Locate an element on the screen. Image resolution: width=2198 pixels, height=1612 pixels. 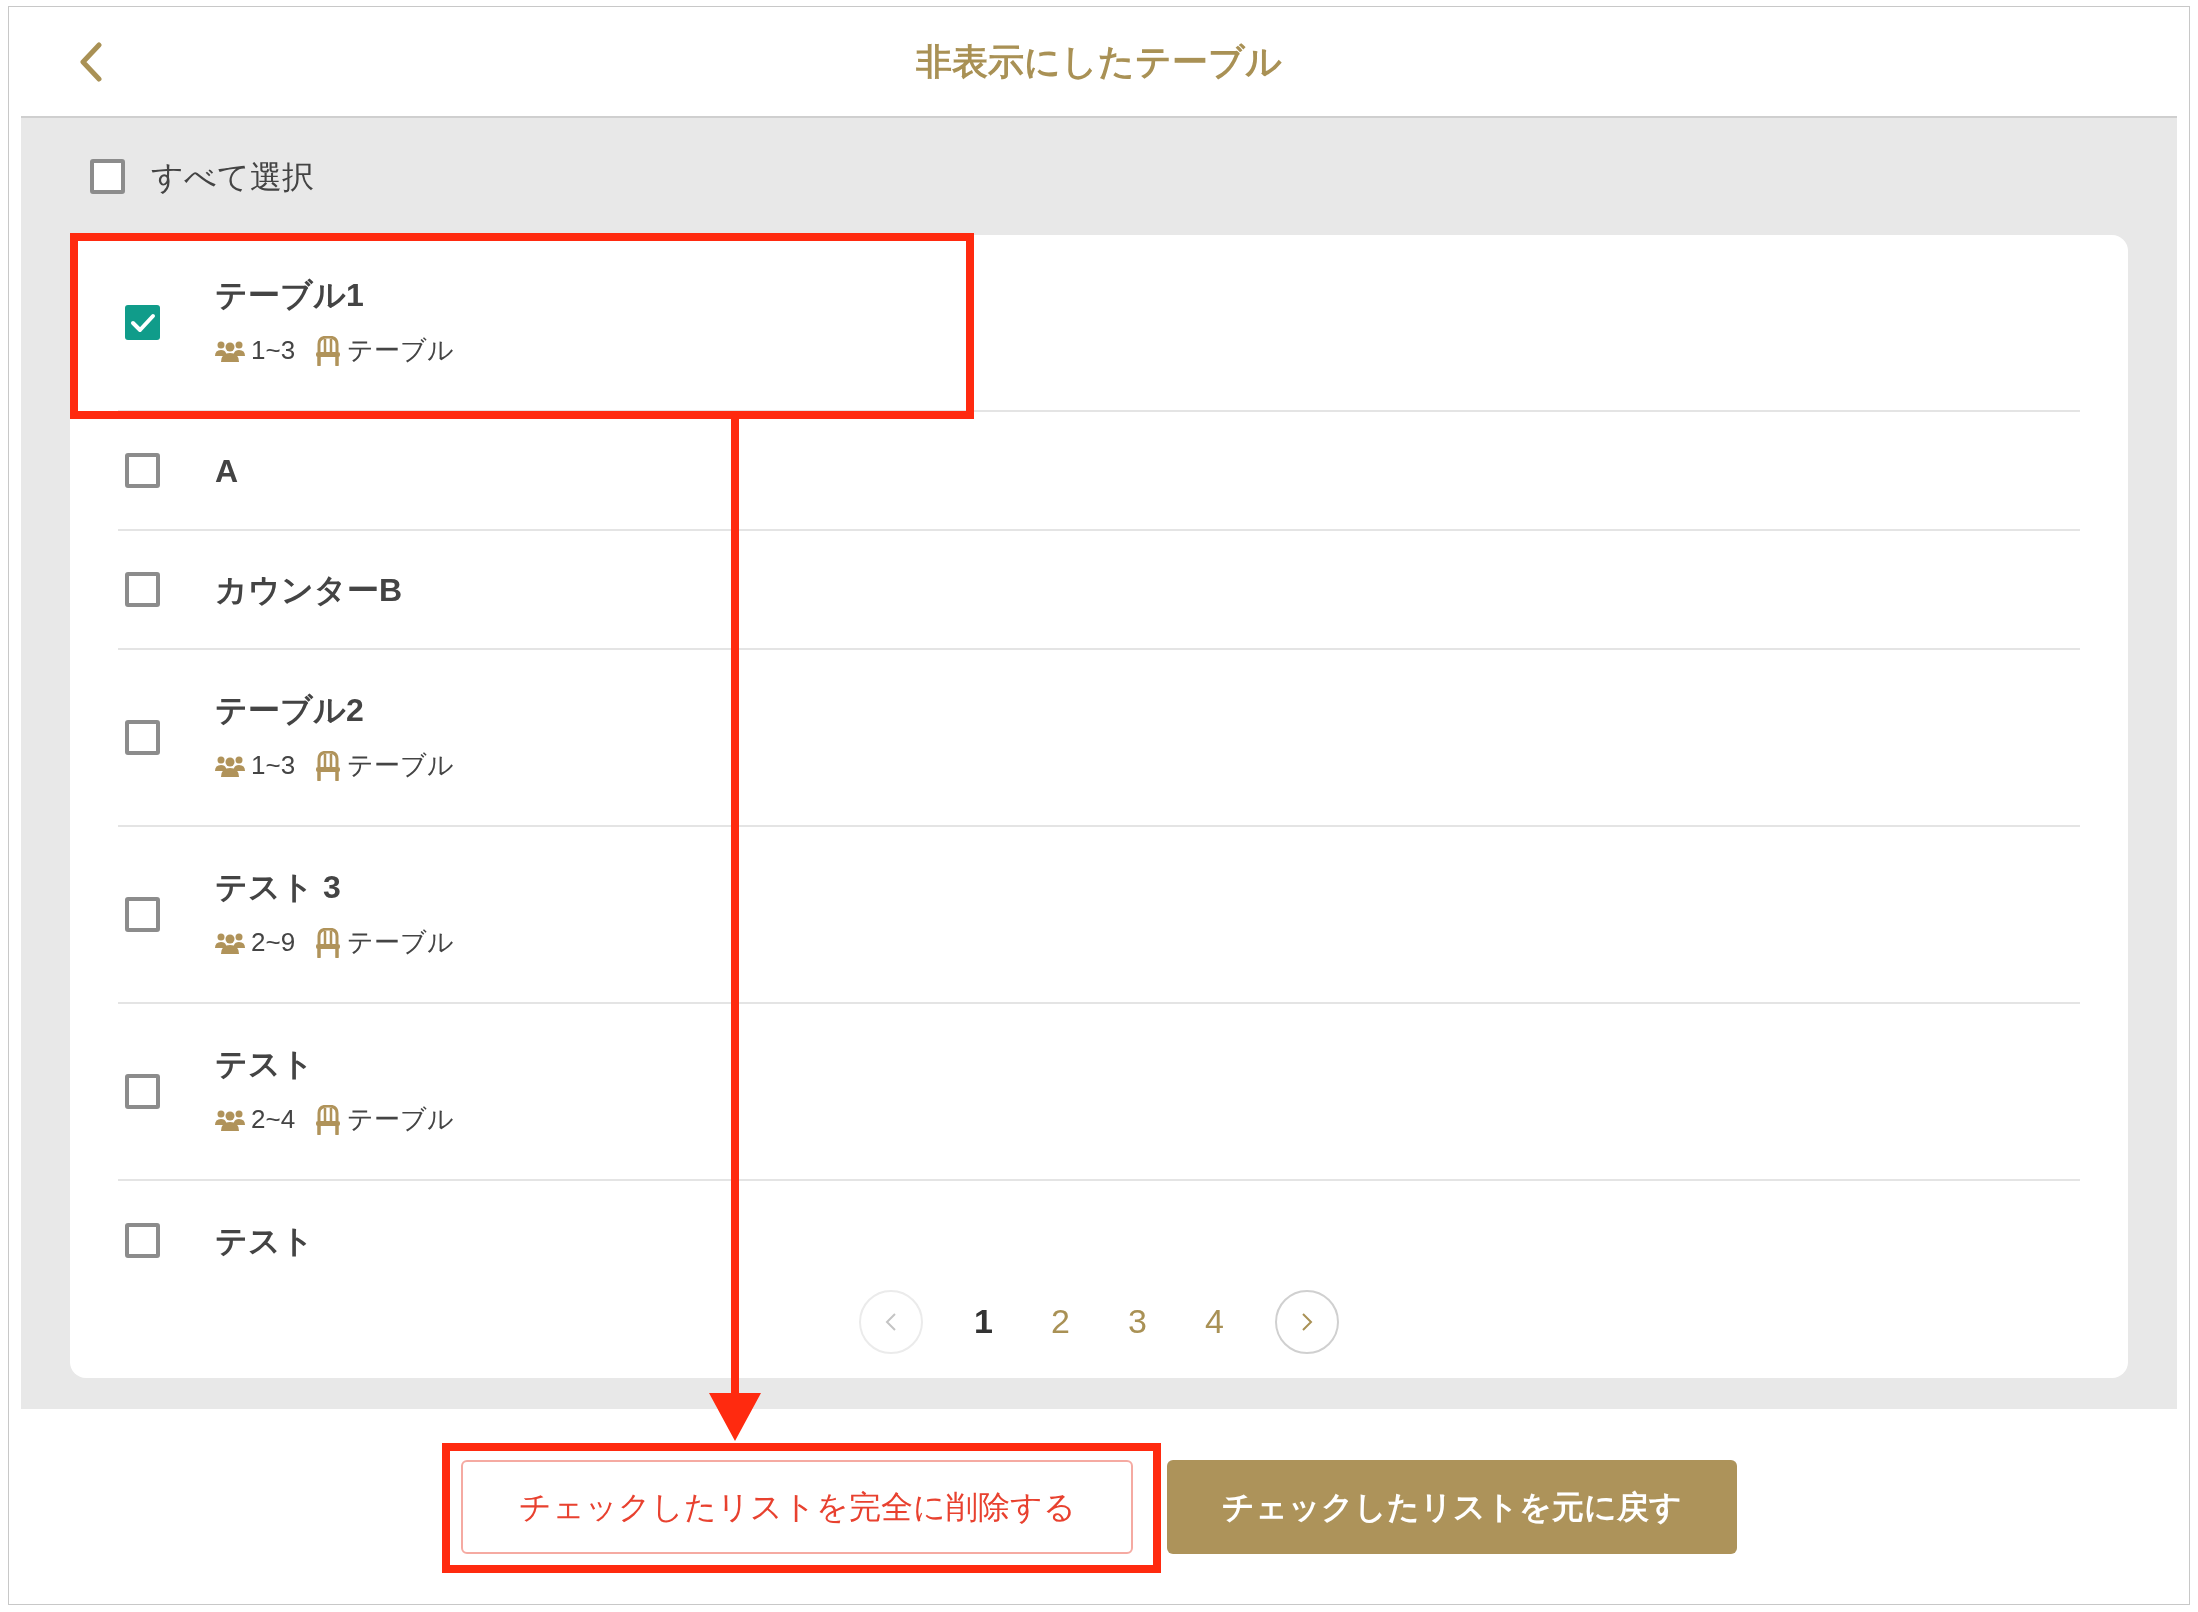
capacity-text: 2~9 is located at coordinates (273, 942).